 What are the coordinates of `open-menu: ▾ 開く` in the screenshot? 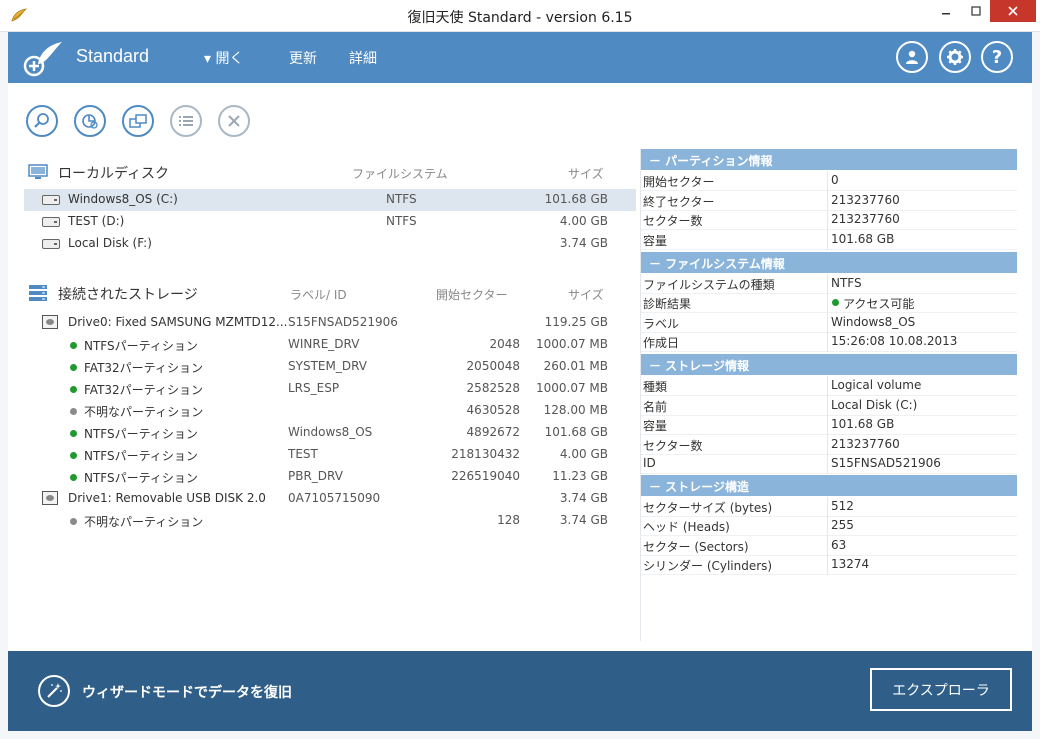 It's located at (223, 58).